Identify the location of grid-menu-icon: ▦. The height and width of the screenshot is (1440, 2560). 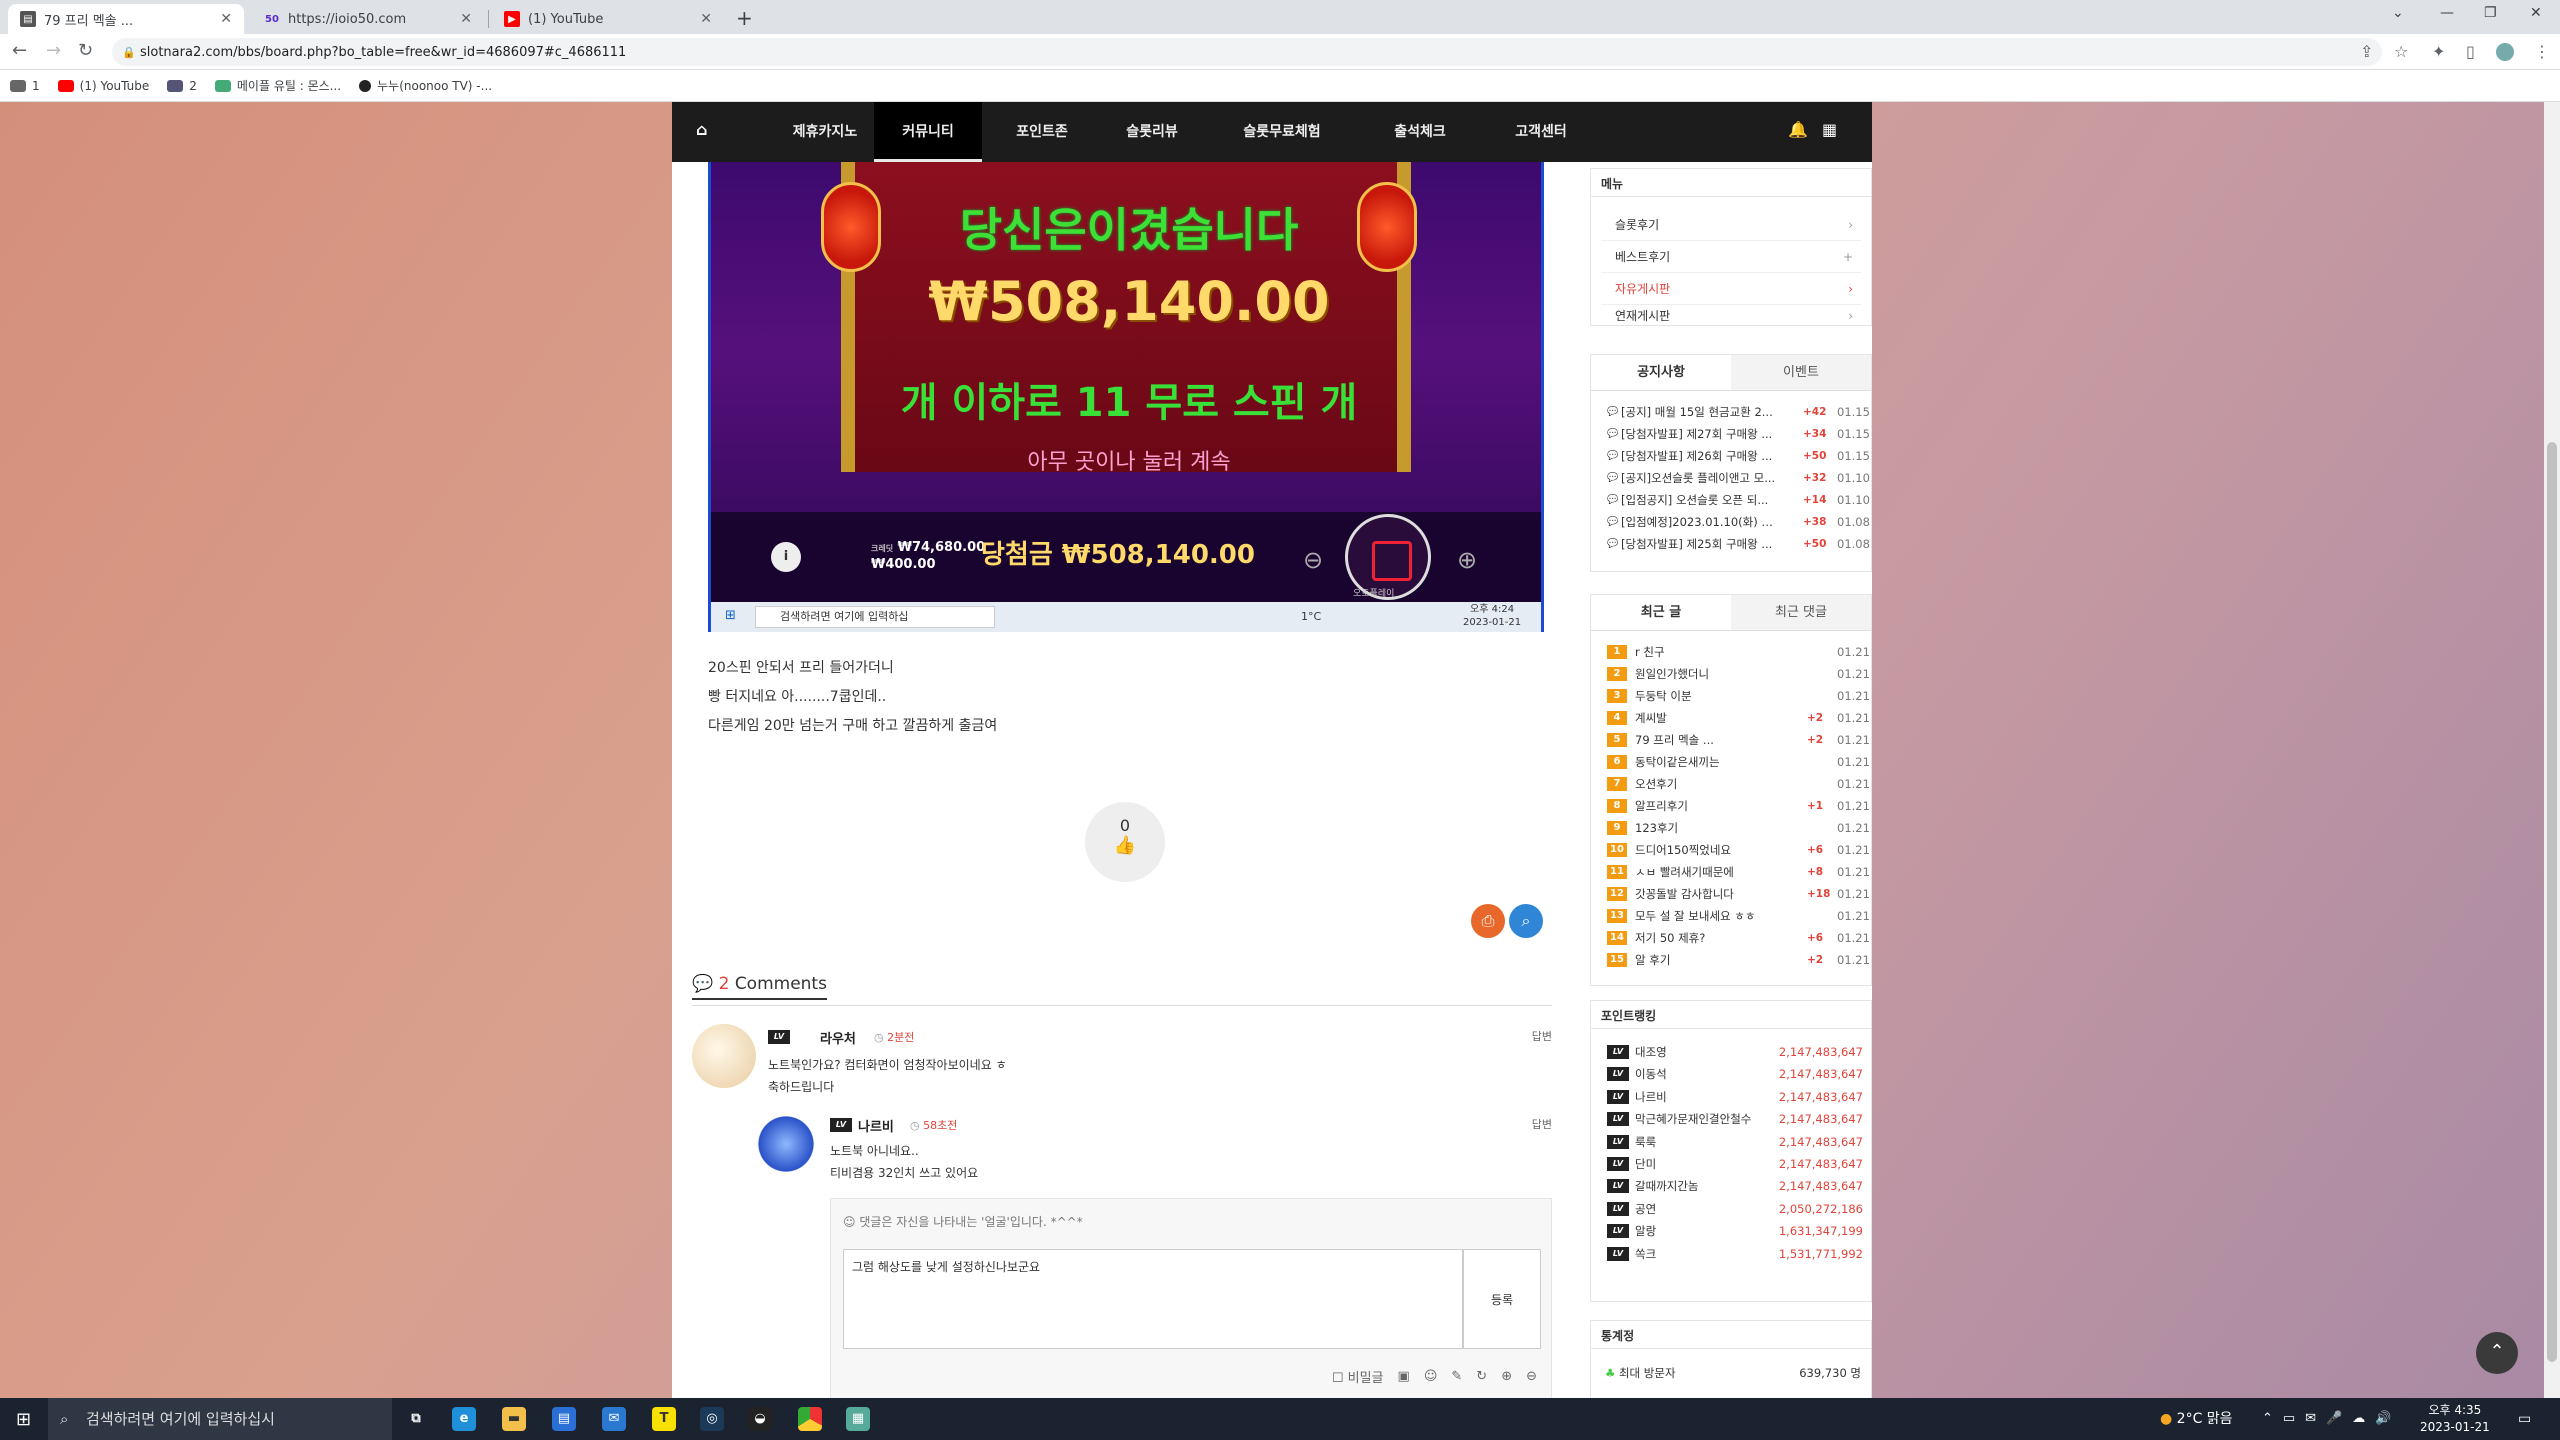
(1829, 129).